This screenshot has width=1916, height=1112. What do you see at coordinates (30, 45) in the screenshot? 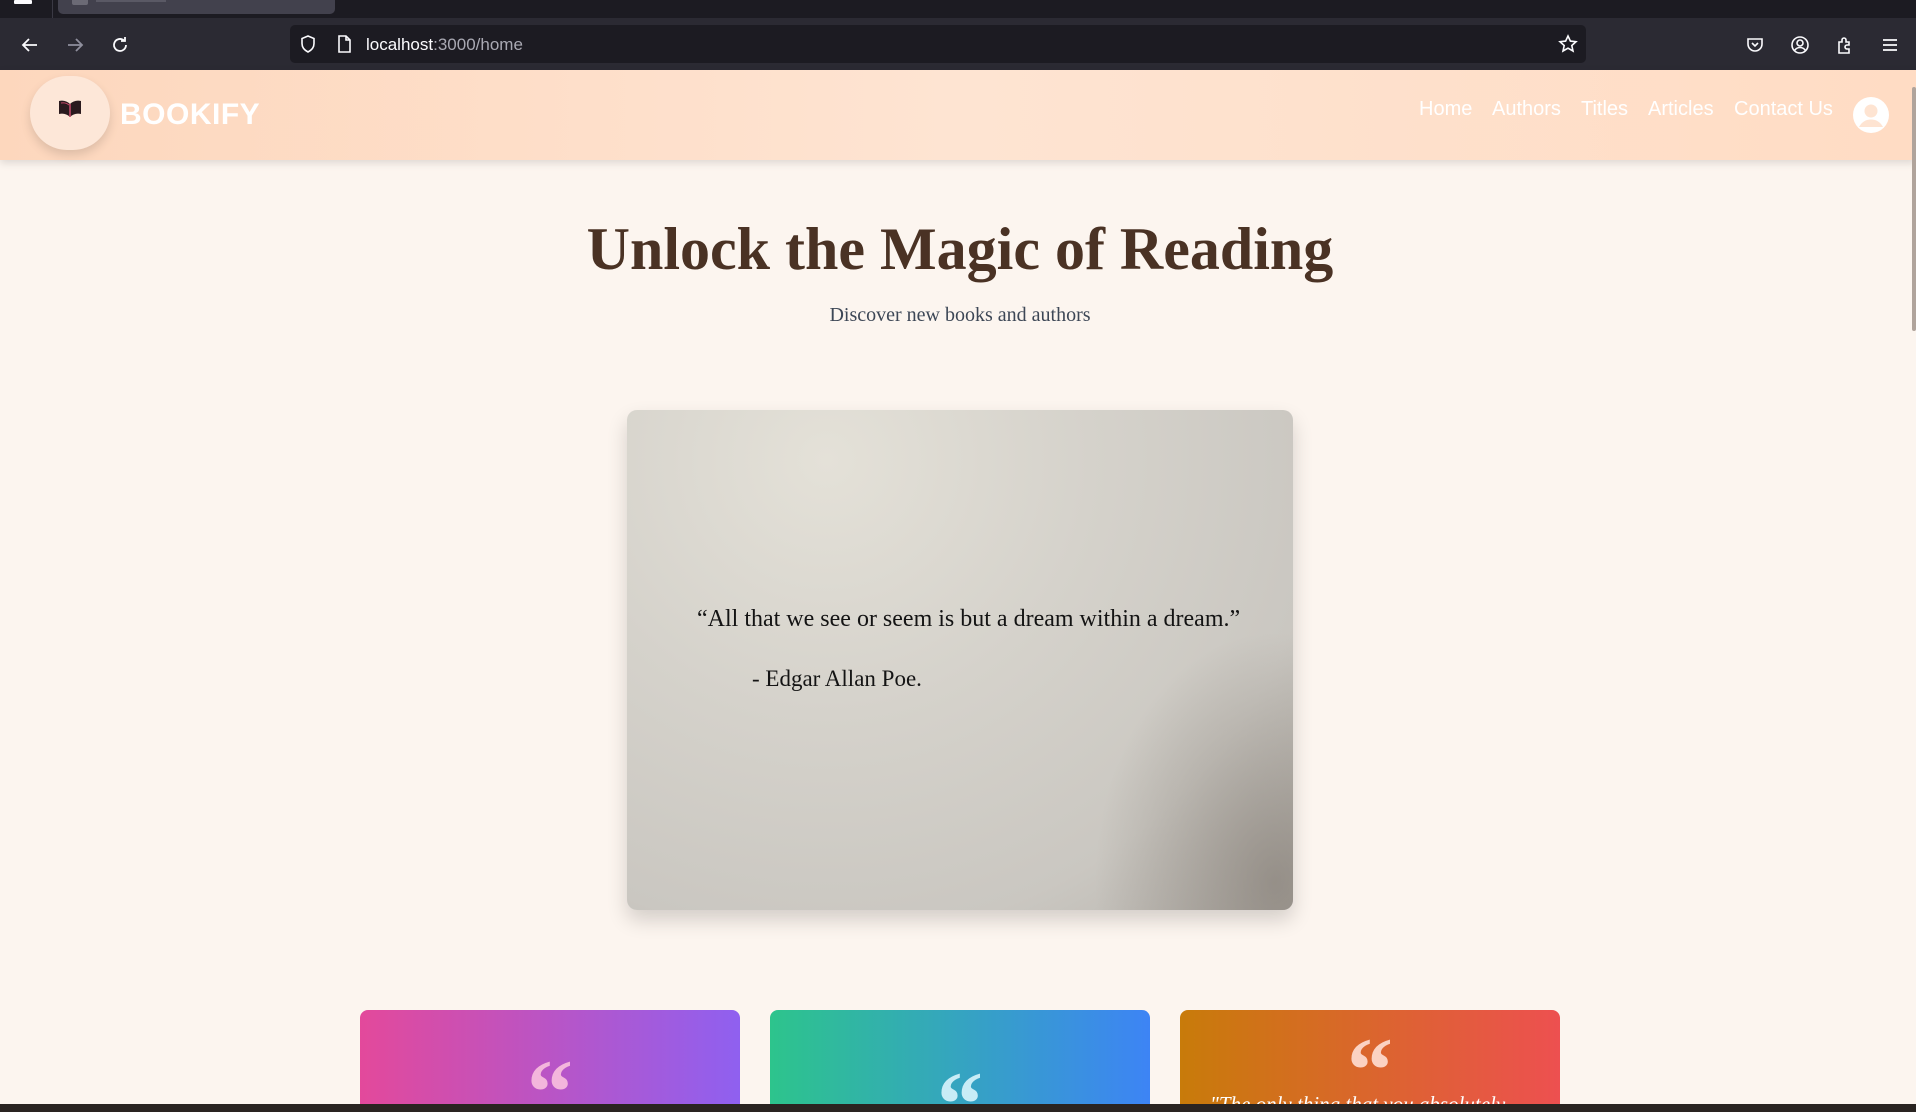
I see `back-arrow-icon` at bounding box center [30, 45].